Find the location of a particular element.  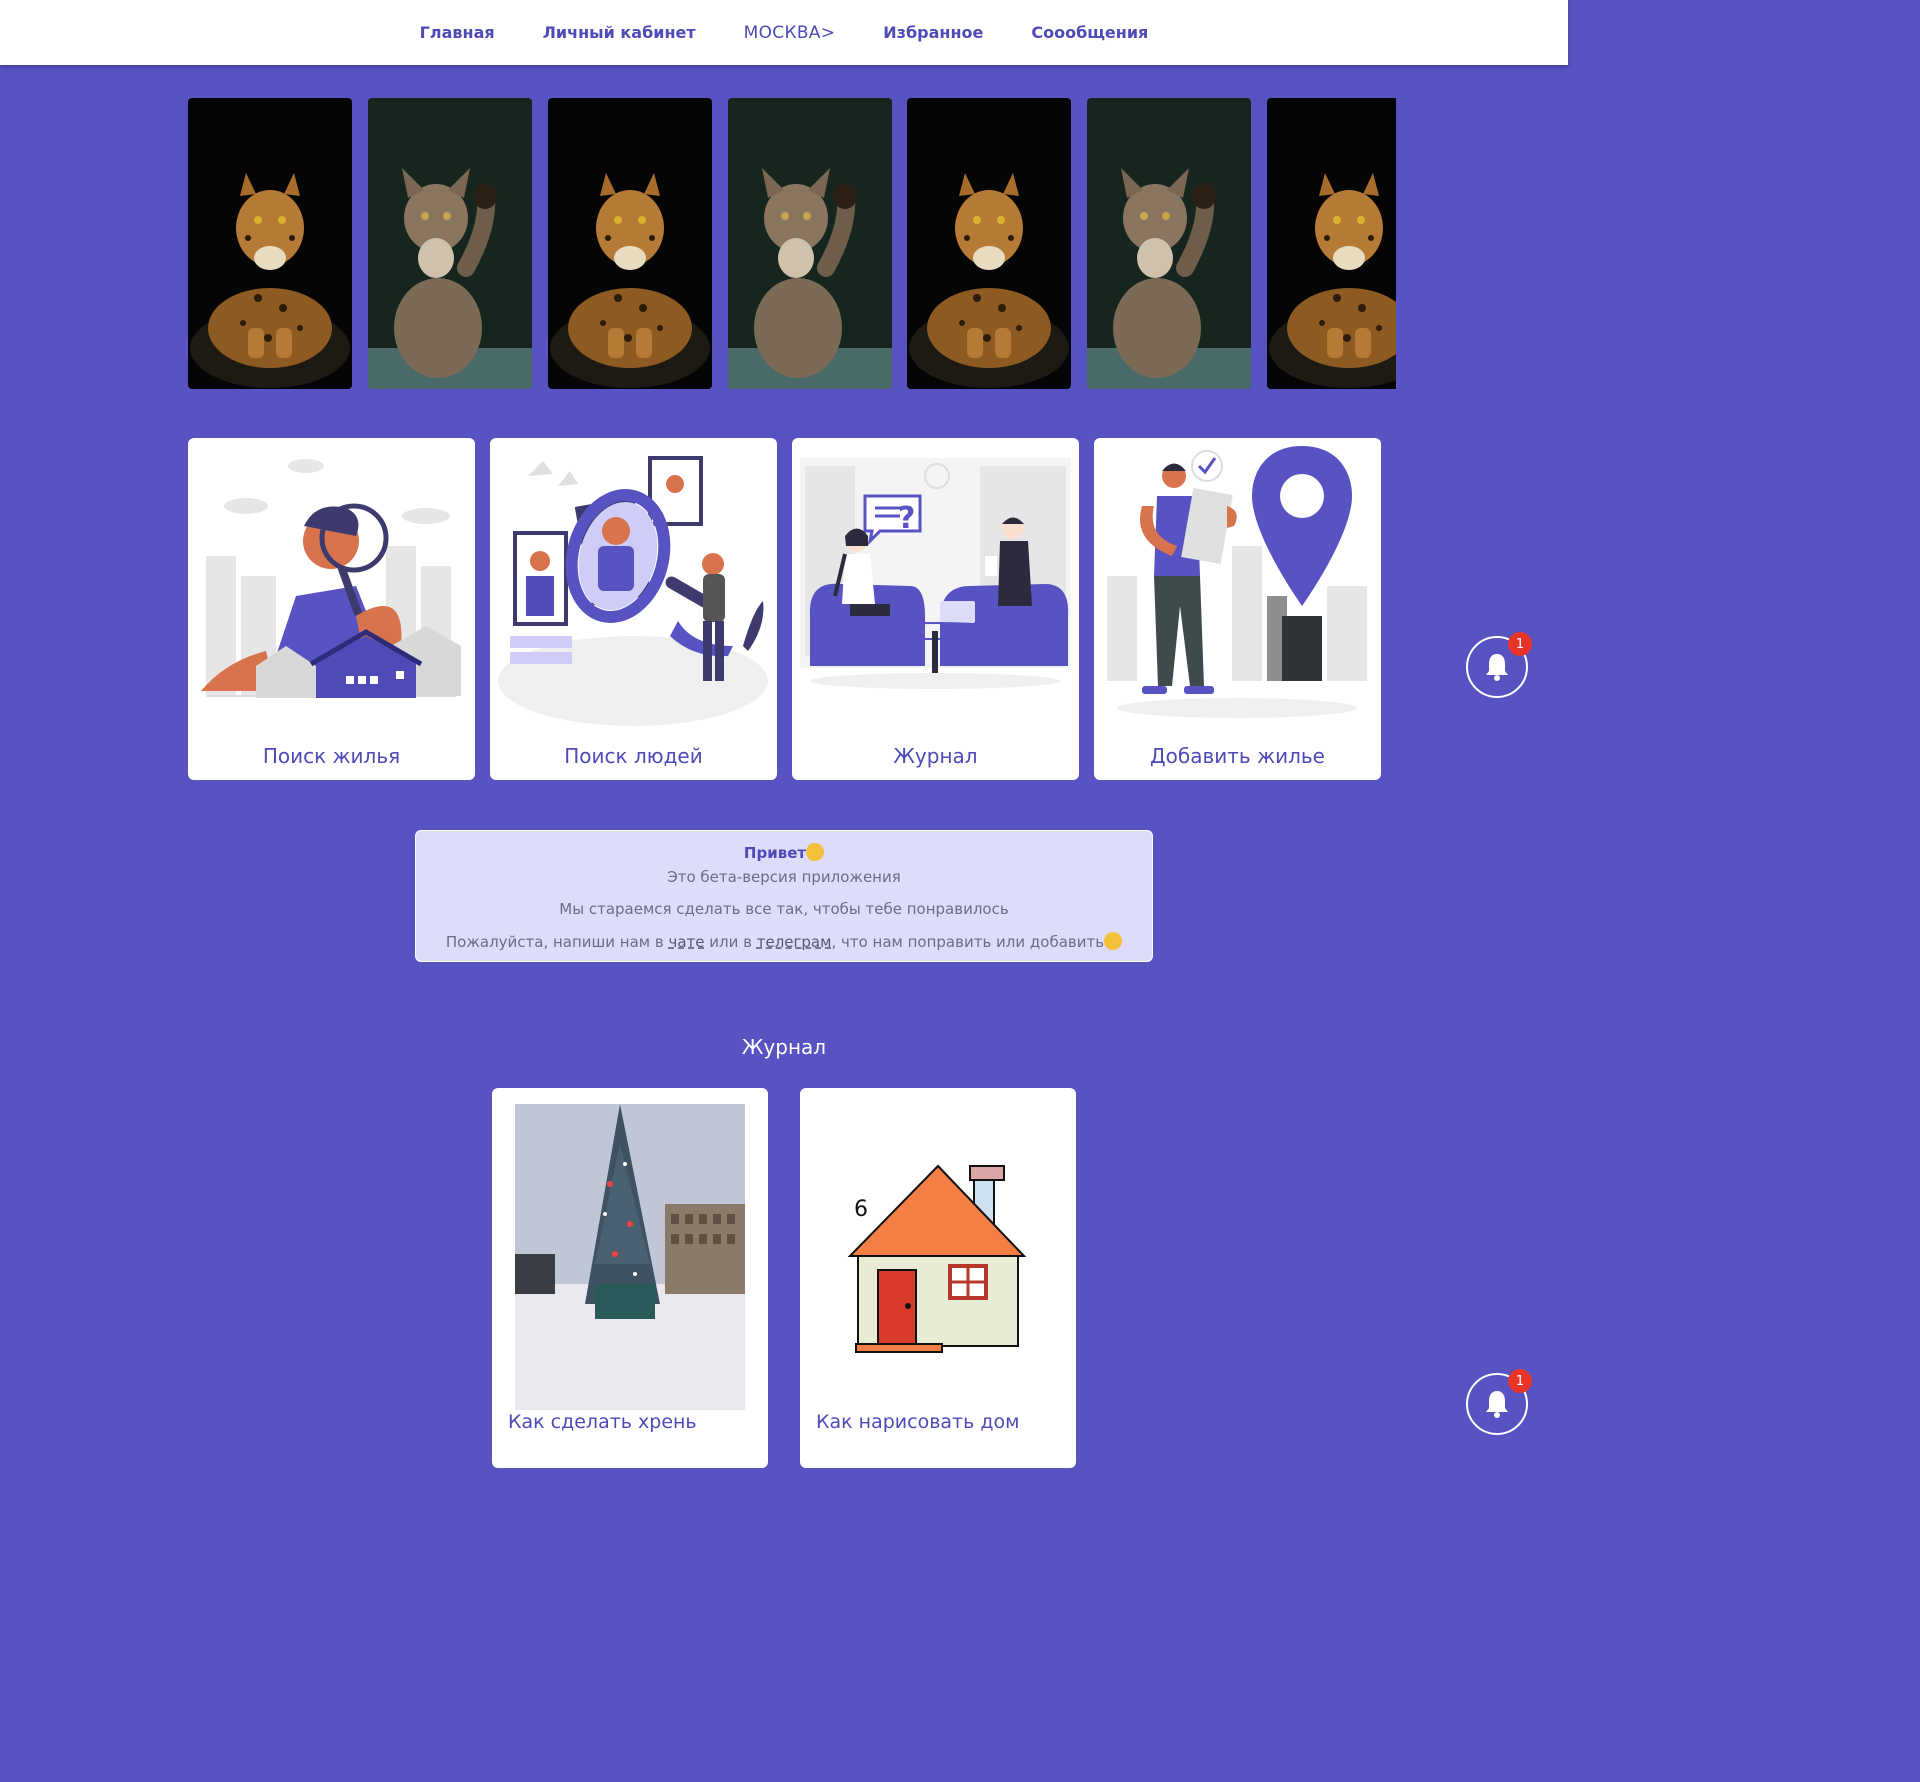

christmas-tree-photo is located at coordinates (630, 1257).